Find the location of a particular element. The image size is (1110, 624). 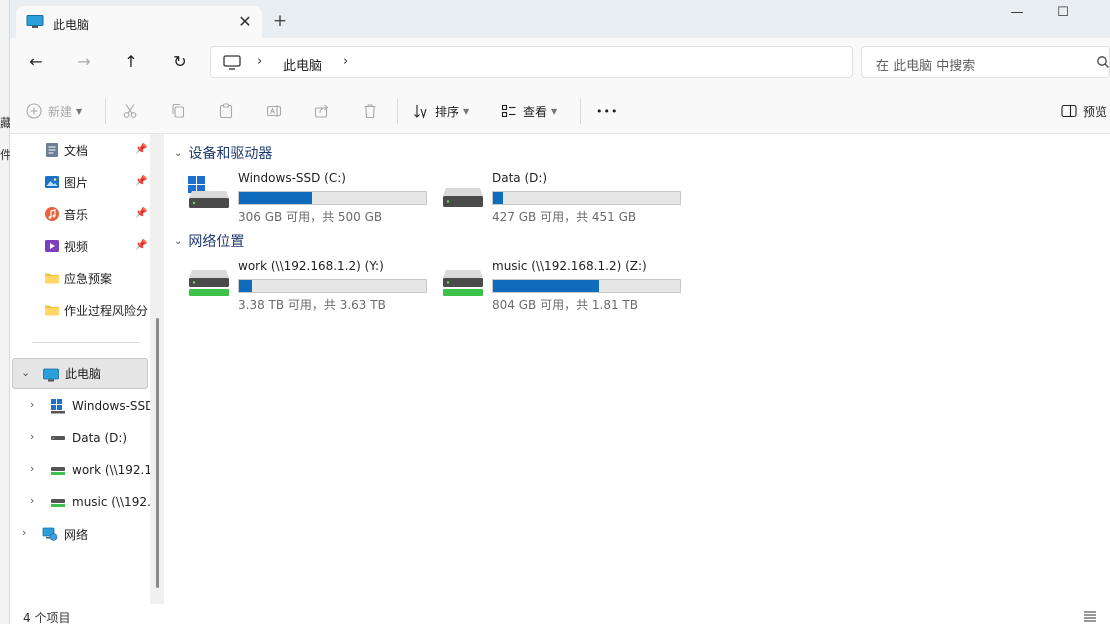

preview-button: 预览 is located at coordinates (1084, 111).